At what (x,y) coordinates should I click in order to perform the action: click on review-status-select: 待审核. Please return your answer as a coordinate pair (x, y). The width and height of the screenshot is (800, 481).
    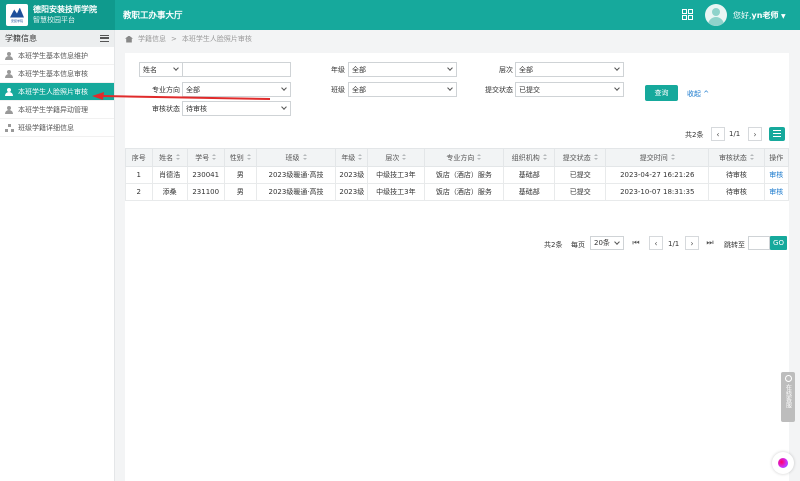
    Looking at the image, I should click on (236, 108).